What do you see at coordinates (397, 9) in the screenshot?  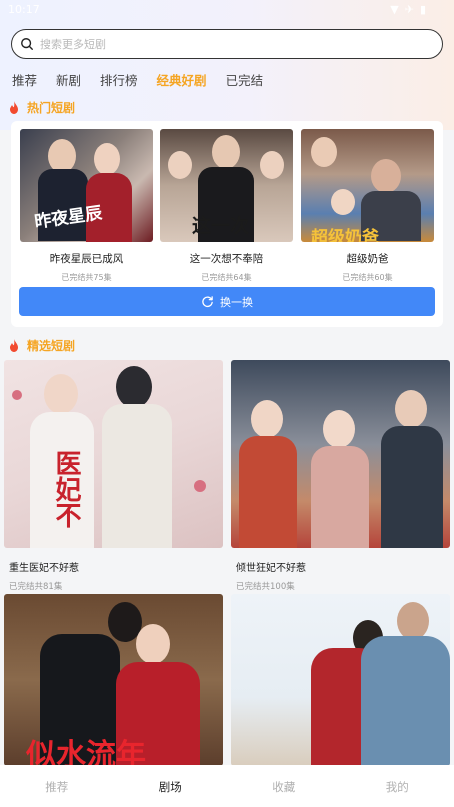 I see `wifi-icon: ▼` at bounding box center [397, 9].